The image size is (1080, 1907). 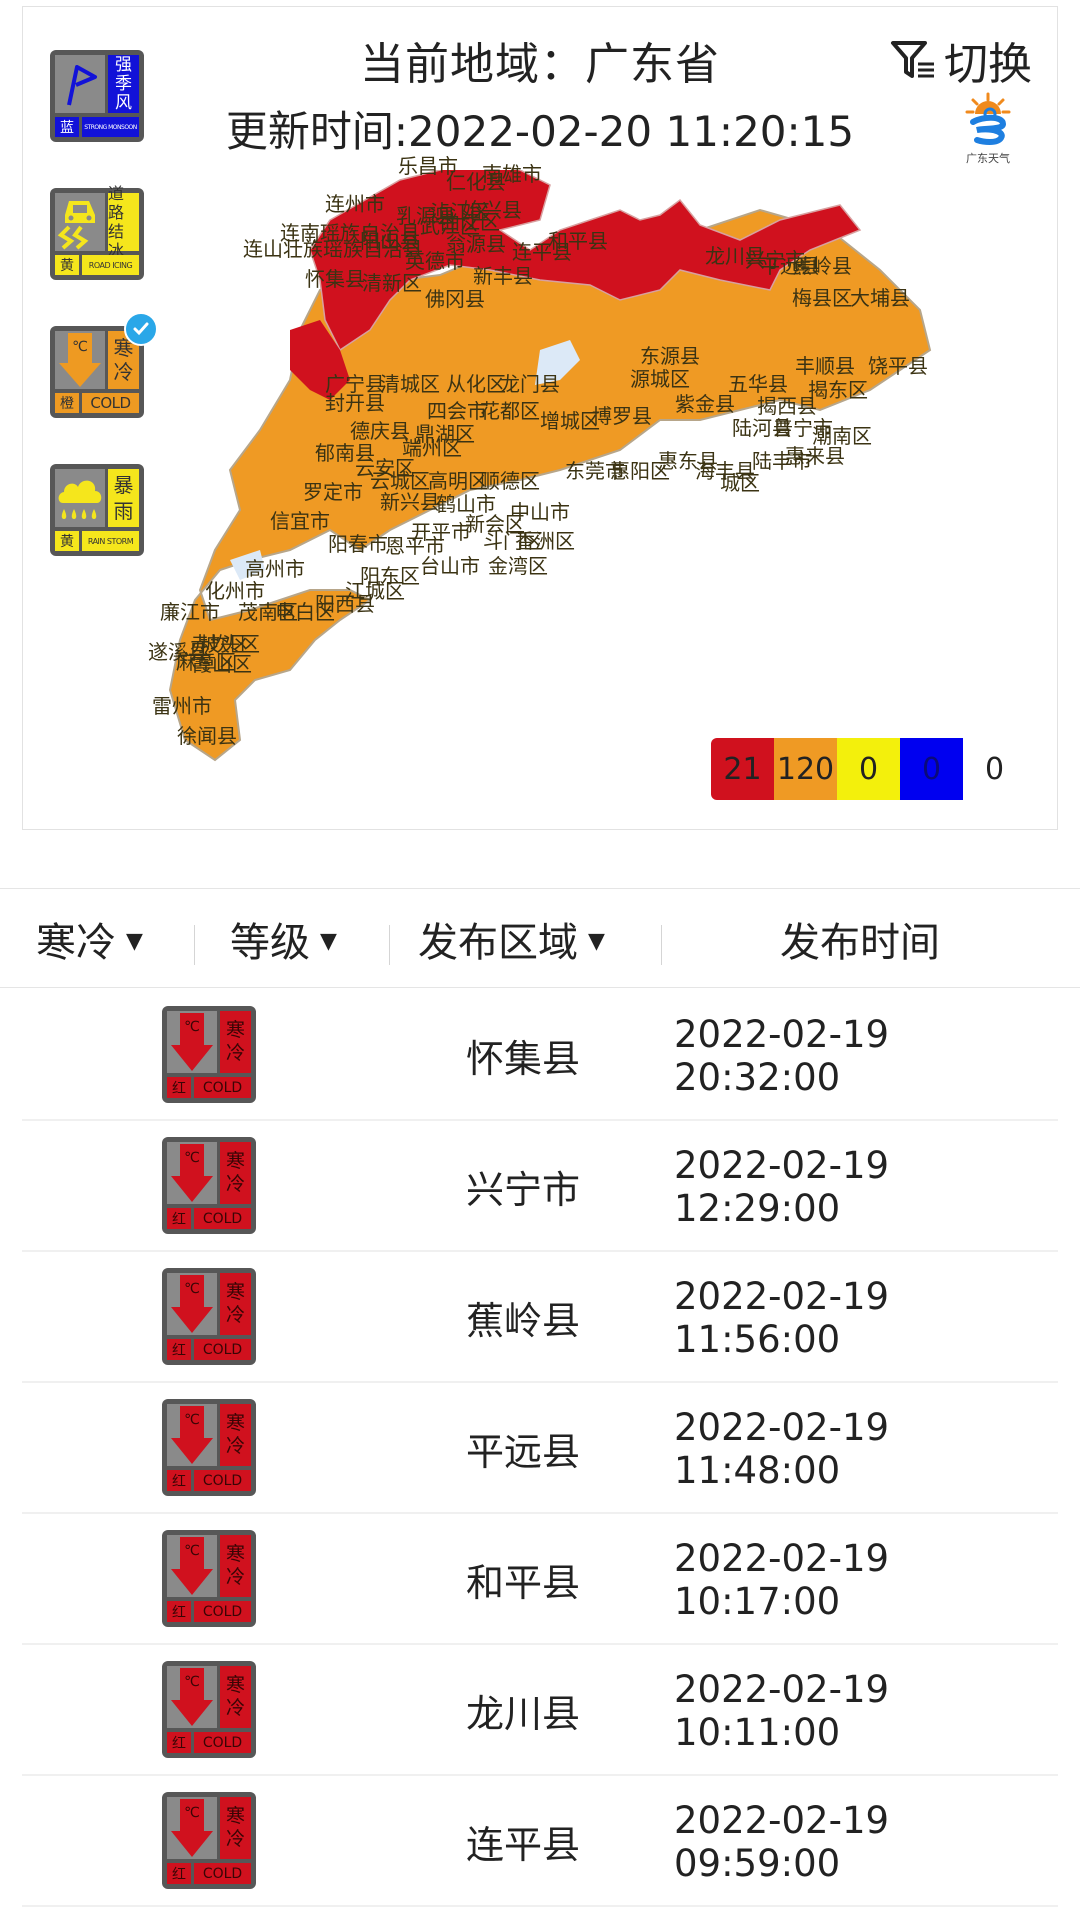 What do you see at coordinates (523, 1714) in the screenshot?
I see `warning-area: 龙川县` at bounding box center [523, 1714].